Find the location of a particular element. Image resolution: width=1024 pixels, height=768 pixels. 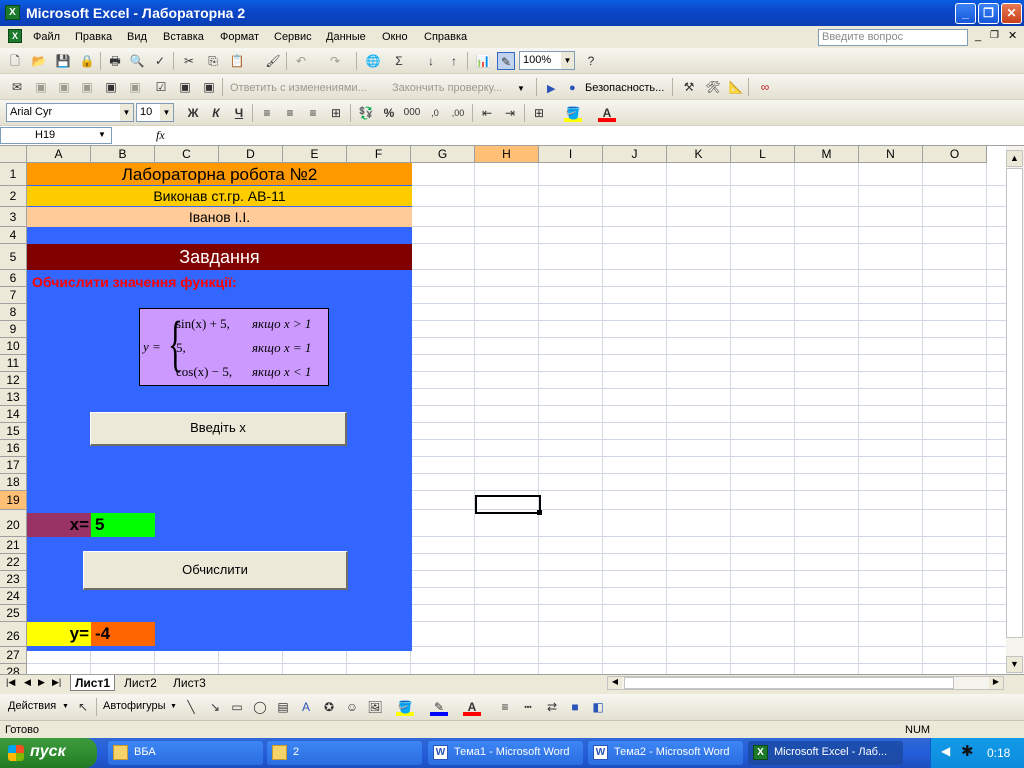

row-header-25: 25 is located at coordinates (13, 613).